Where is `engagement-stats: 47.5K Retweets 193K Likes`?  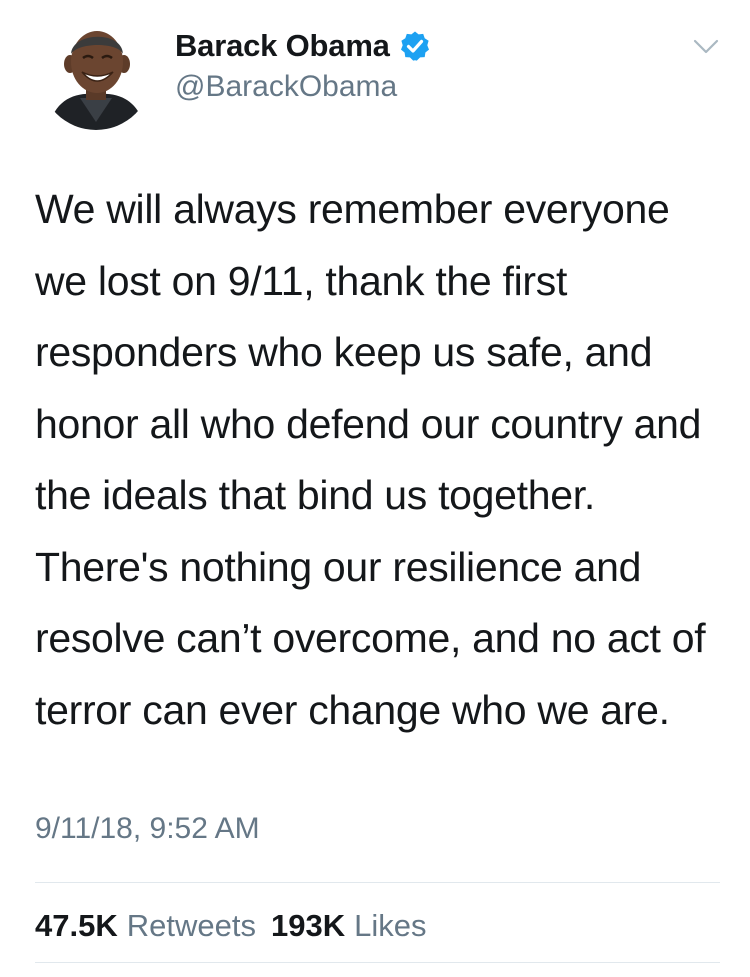
engagement-stats: 47.5K Retweets 193K Likes is located at coordinates (230, 926).